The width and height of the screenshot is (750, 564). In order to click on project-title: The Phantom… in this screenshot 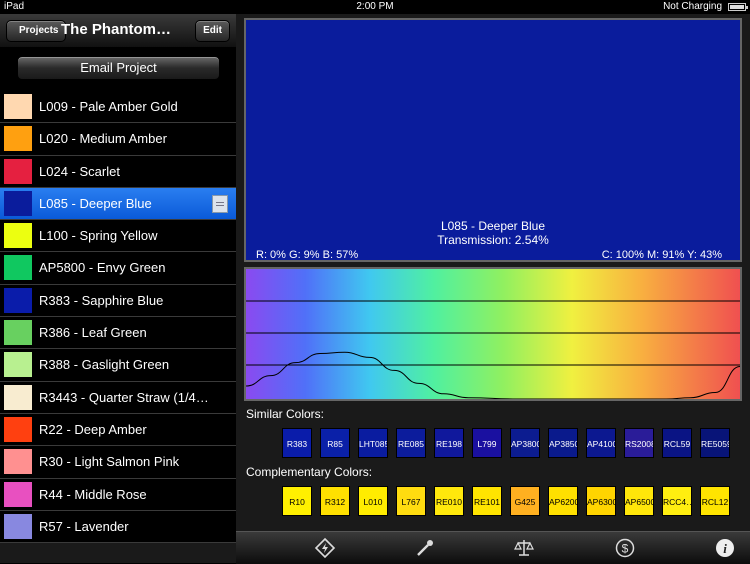, I will do `click(116, 29)`.